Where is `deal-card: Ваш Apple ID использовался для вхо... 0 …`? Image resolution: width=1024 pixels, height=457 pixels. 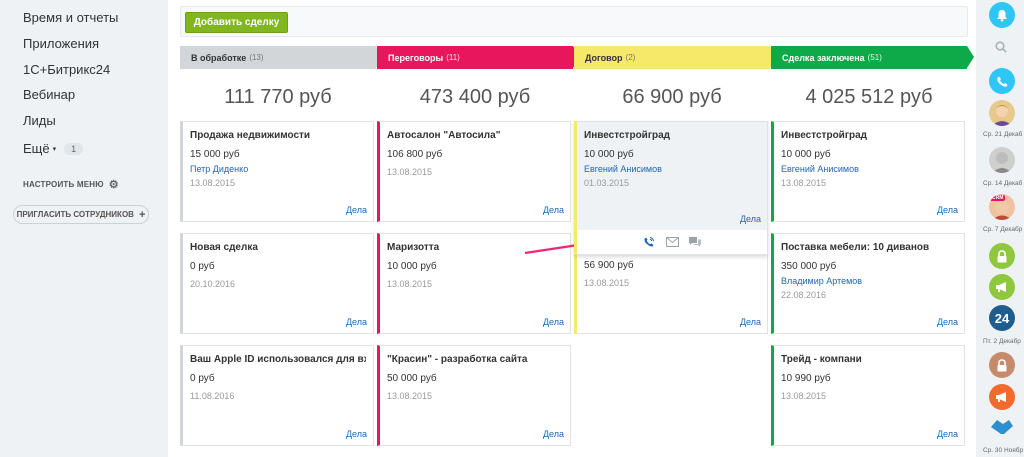 deal-card: Ваш Apple ID использовался для вхо... 0 … is located at coordinates (277, 395).